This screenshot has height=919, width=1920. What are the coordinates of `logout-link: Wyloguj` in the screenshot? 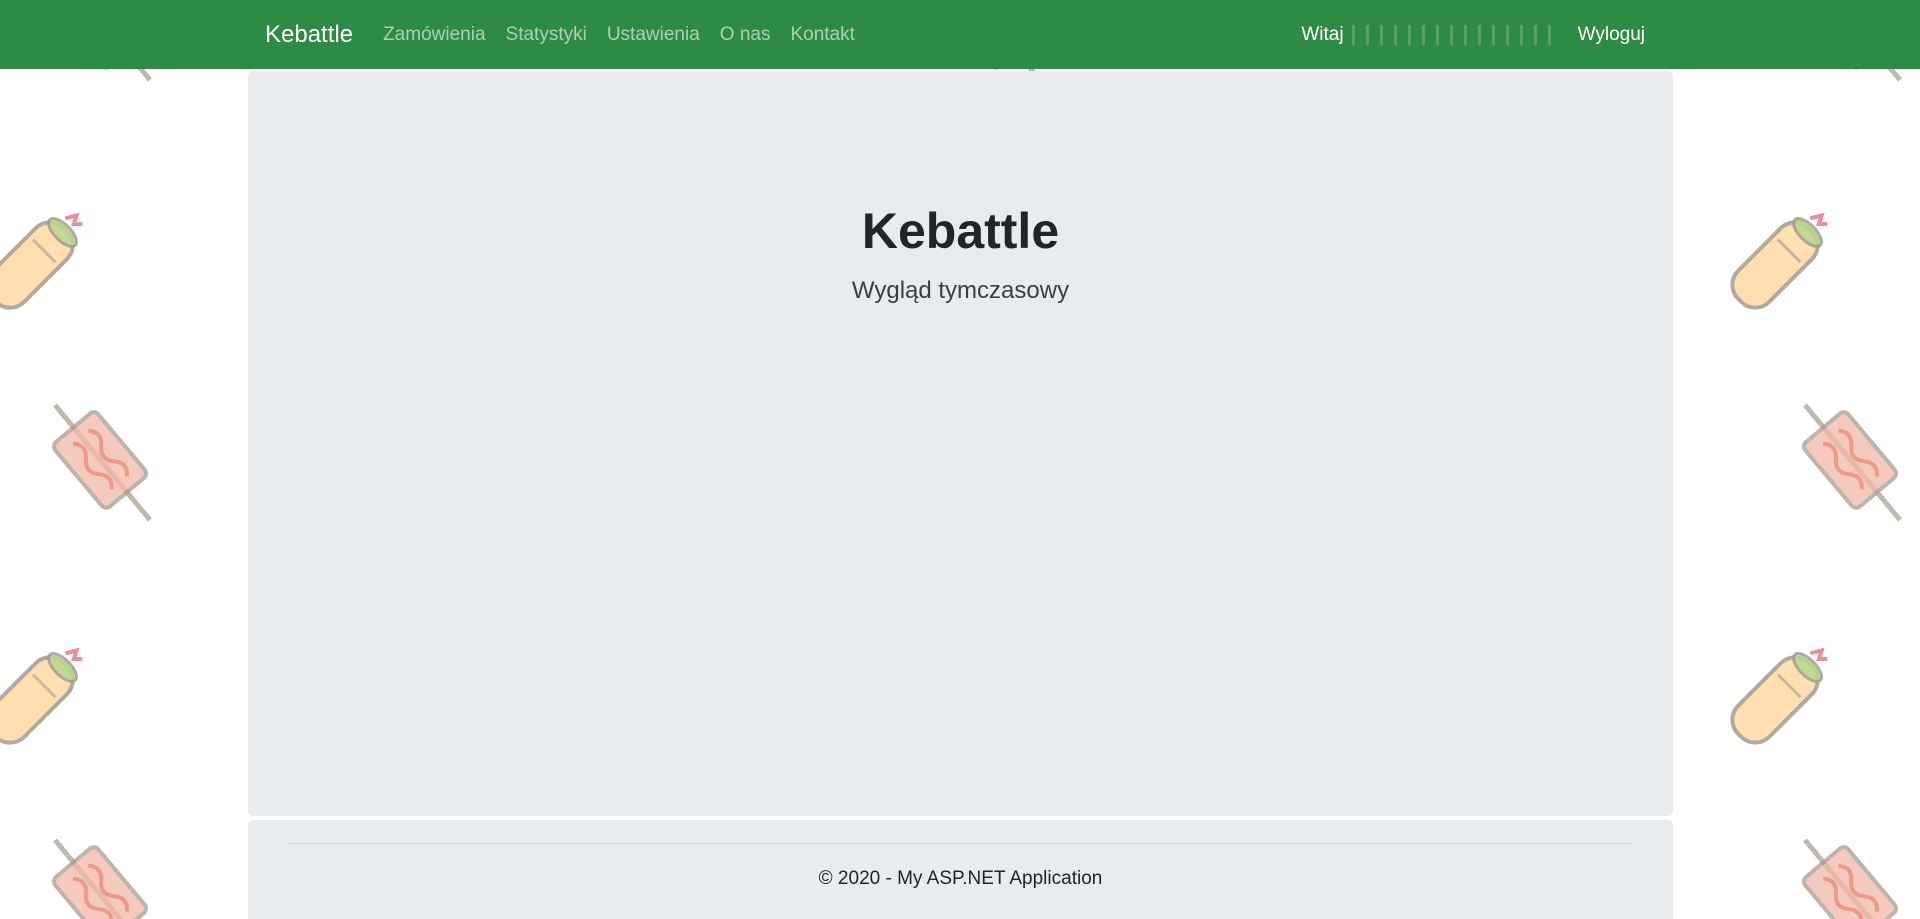 It's located at (1611, 35).